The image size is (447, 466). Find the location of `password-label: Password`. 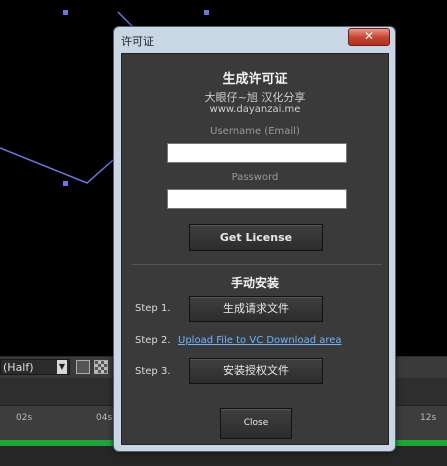

password-label: Password is located at coordinates (255, 177).